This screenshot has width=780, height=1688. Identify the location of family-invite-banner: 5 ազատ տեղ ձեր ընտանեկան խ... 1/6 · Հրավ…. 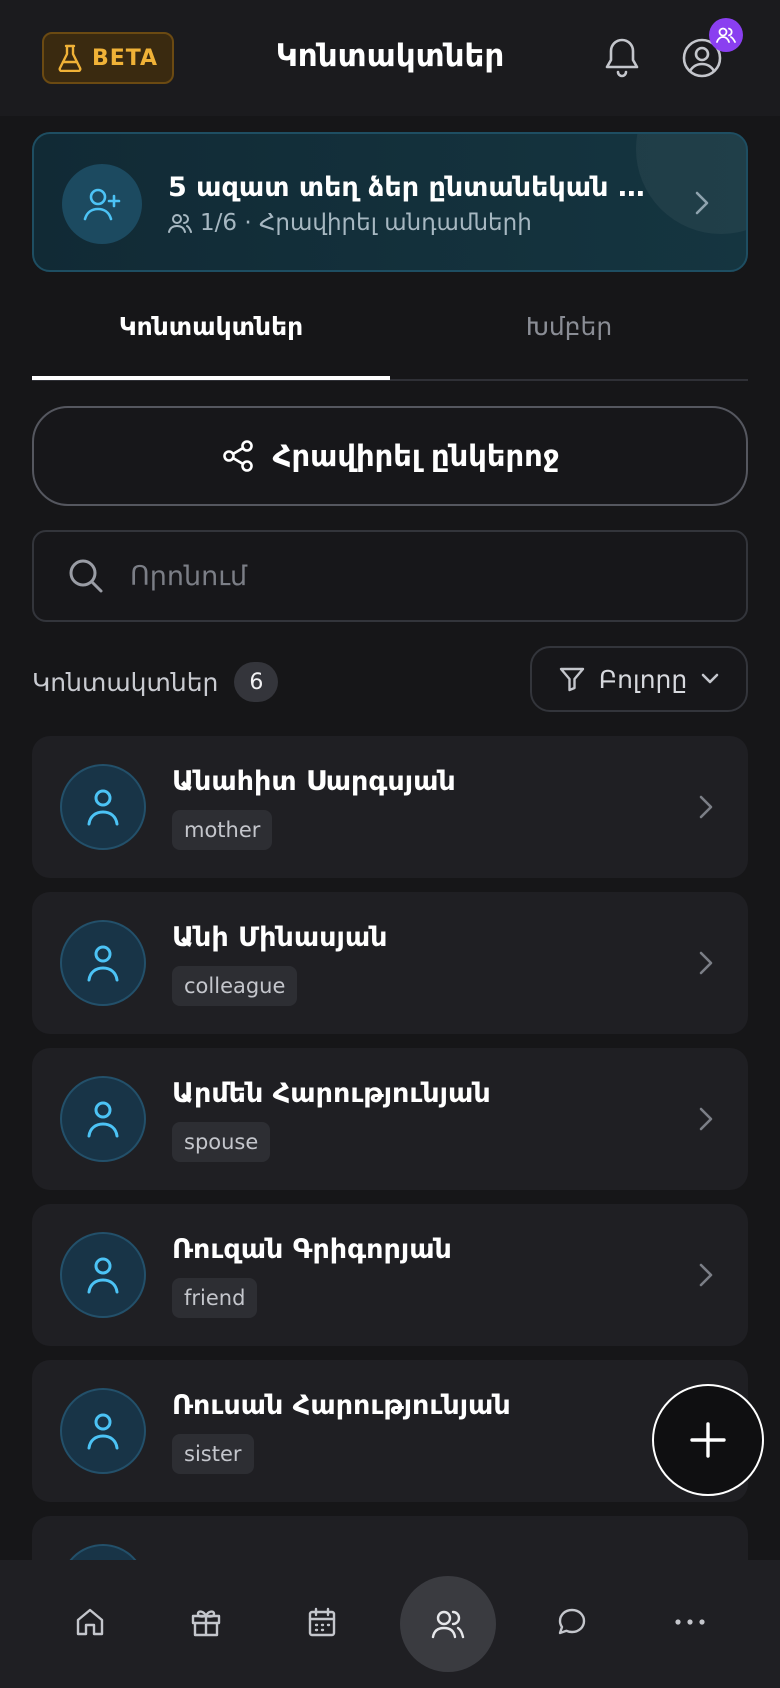
(390, 202).